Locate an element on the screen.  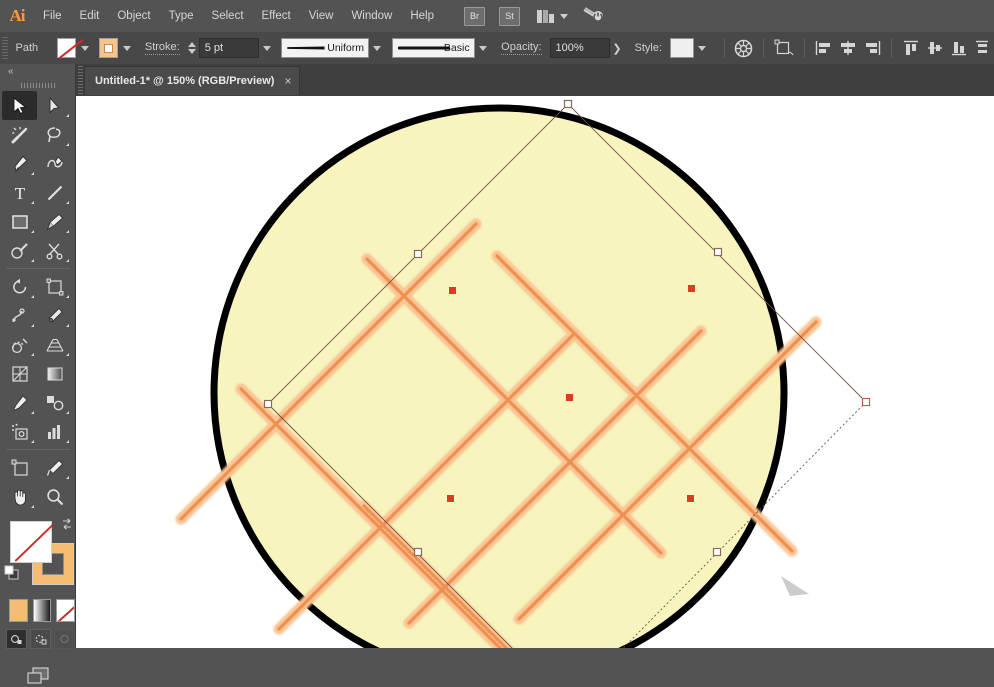
shaper-tool is located at coordinates (19, 250).